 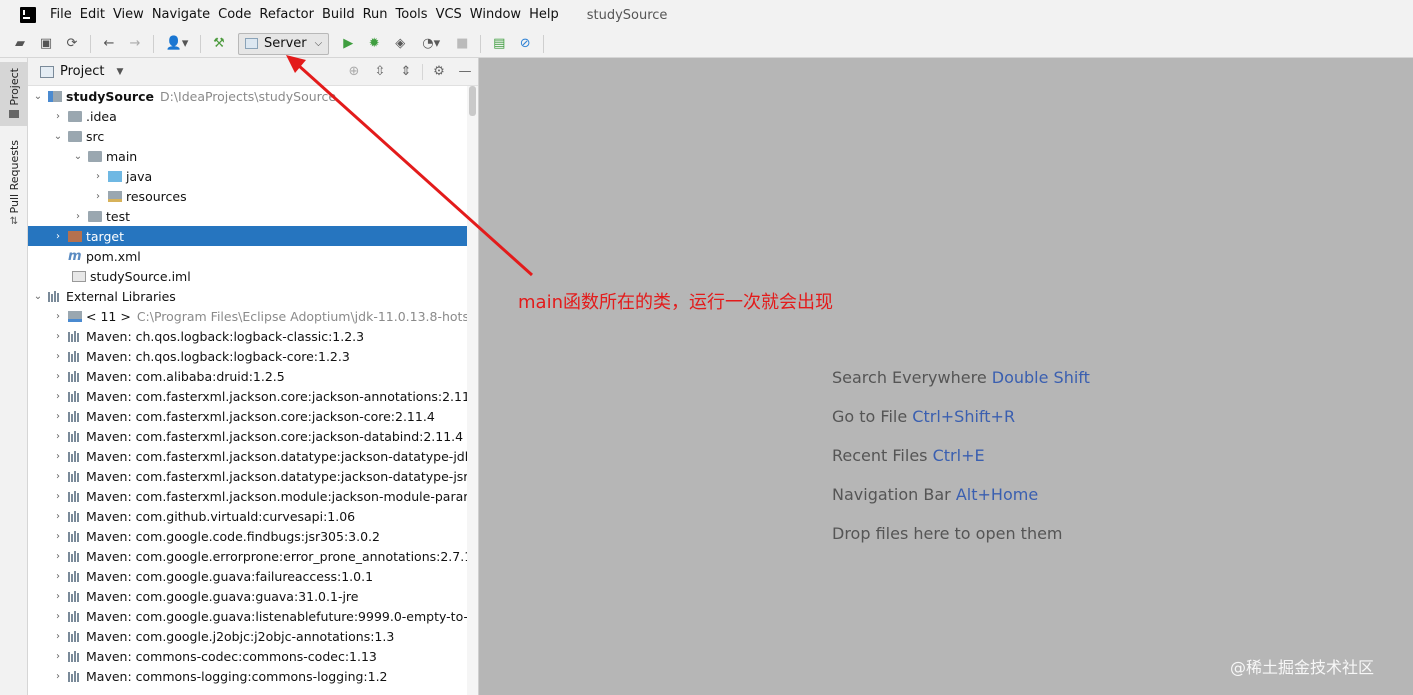 What do you see at coordinates (462, 44) in the screenshot?
I see `stop-icon: ■` at bounding box center [462, 44].